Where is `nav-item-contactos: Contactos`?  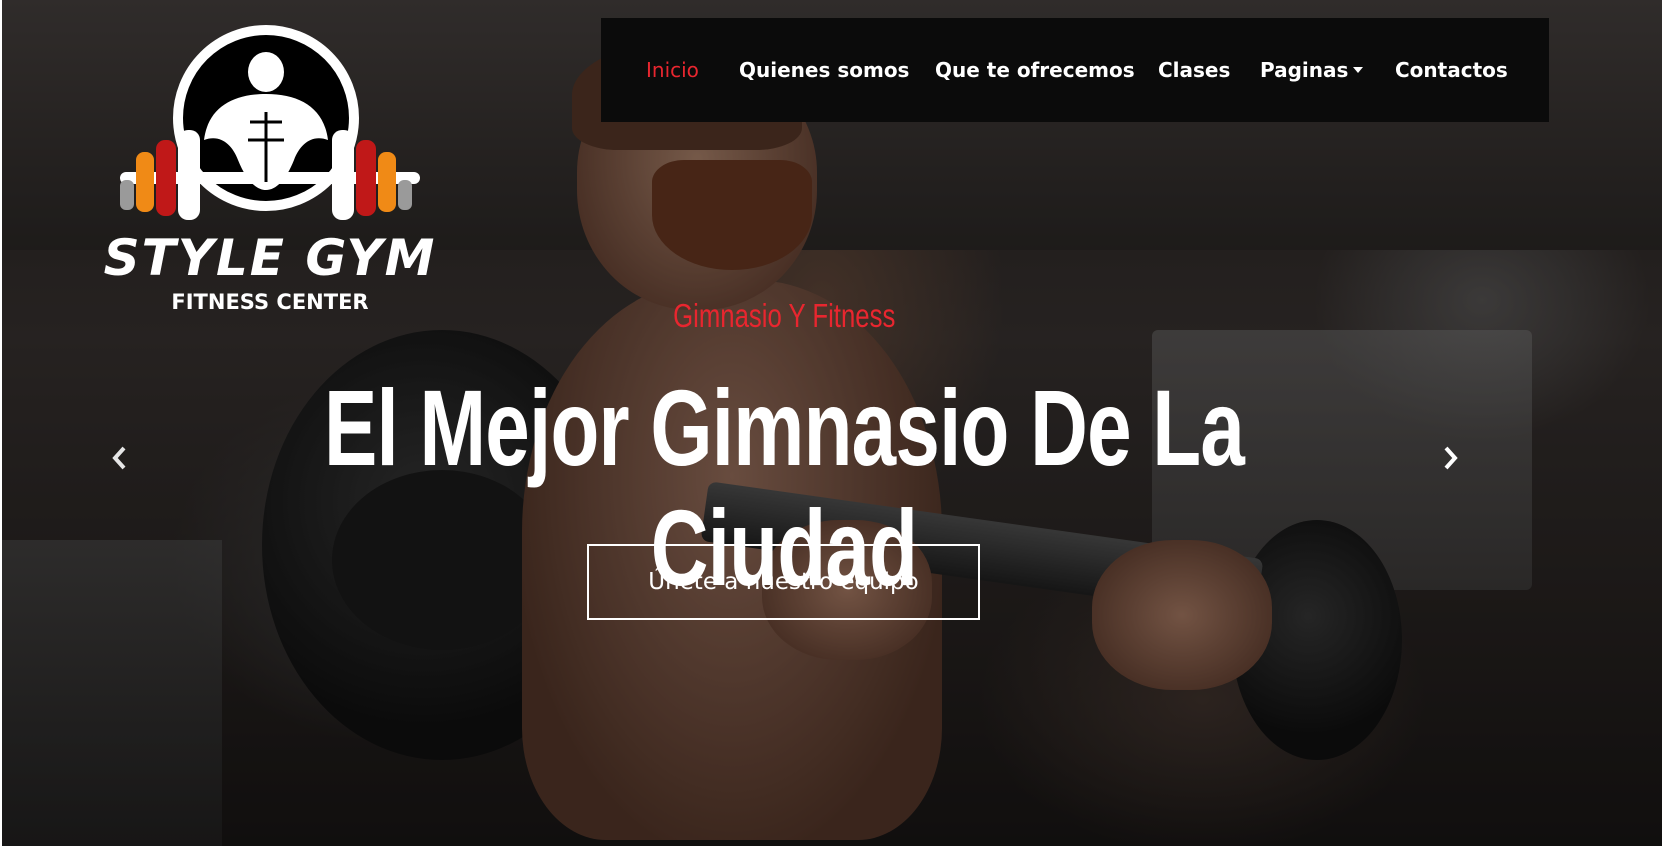 nav-item-contactos: Contactos is located at coordinates (1451, 70).